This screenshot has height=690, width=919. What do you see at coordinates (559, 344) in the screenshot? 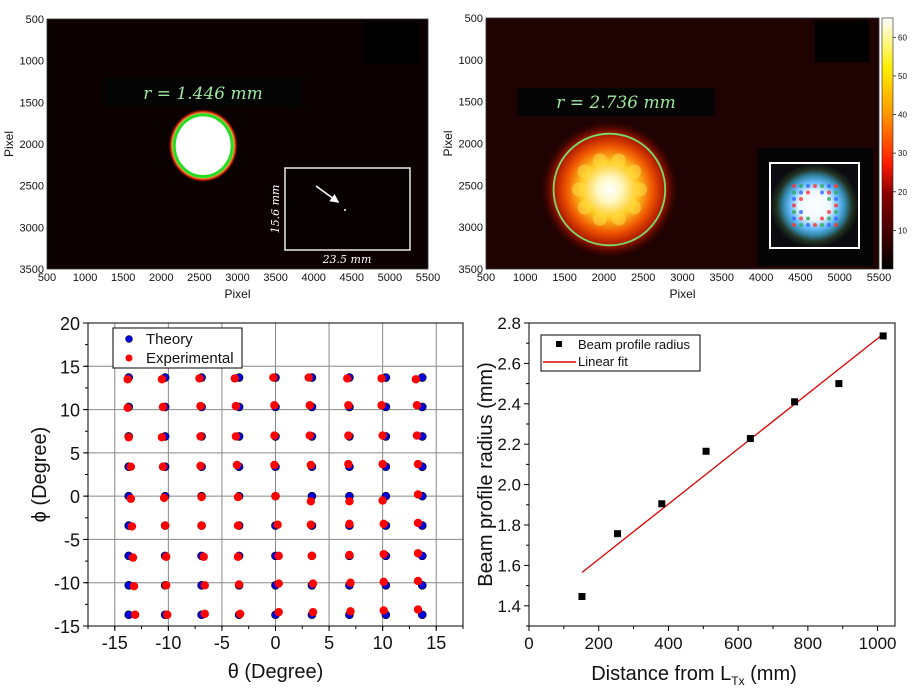
I see `legend-marker-square` at bounding box center [559, 344].